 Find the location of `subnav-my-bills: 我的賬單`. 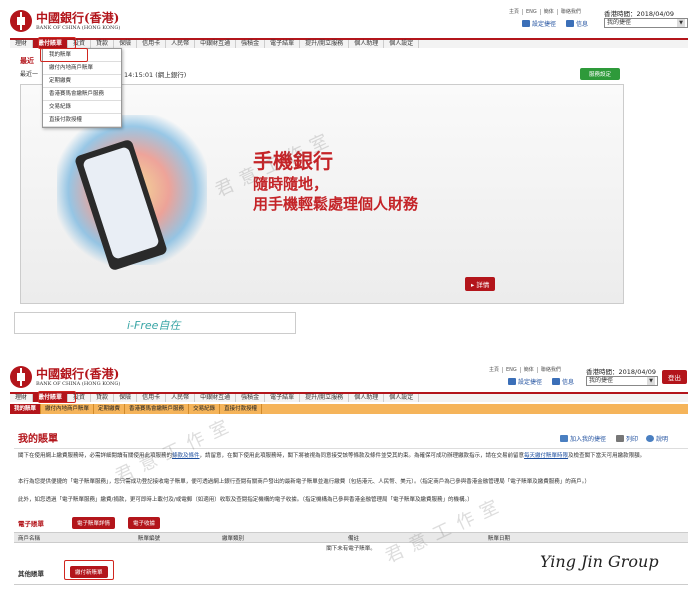

subnav-my-bills: 我的賬單 is located at coordinates (26, 409).